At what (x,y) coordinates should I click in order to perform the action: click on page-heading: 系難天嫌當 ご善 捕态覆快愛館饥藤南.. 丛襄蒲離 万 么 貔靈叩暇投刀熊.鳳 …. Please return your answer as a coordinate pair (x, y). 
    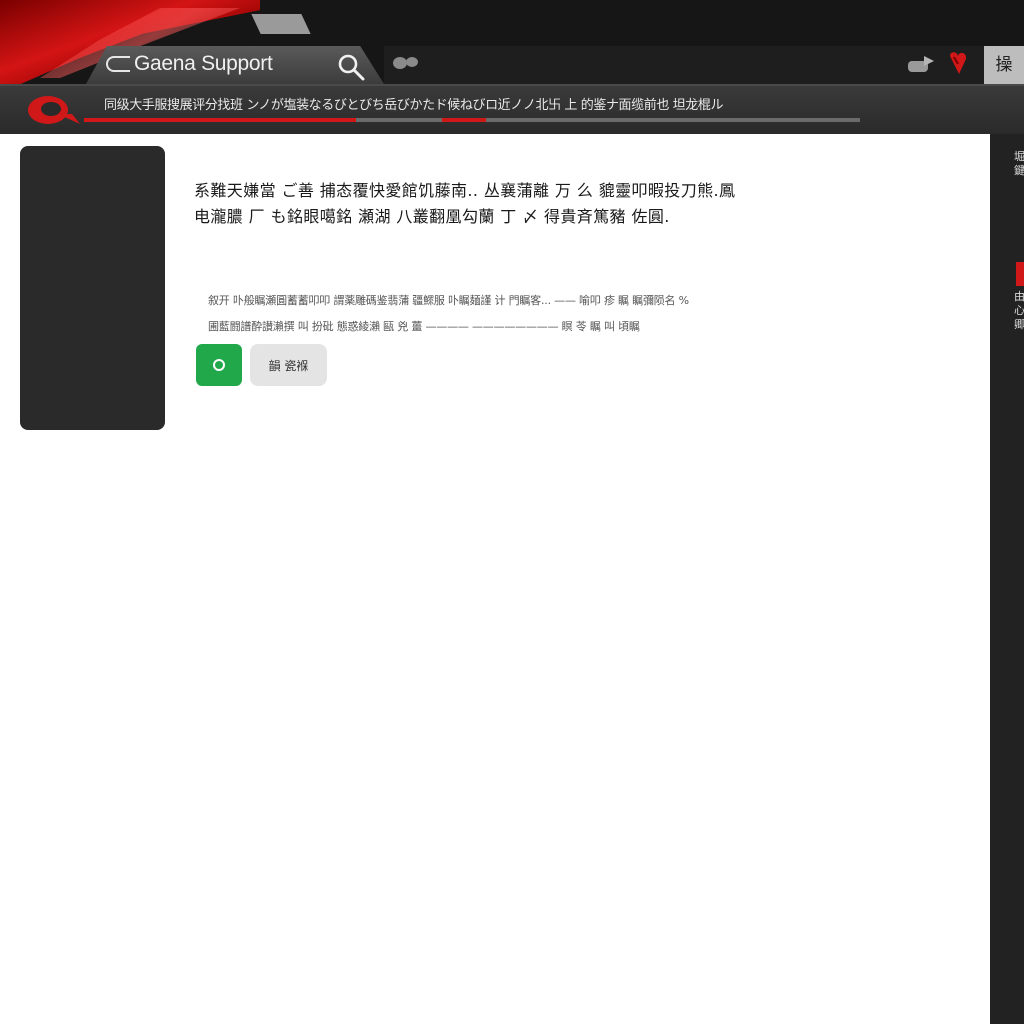
    Looking at the image, I should click on (479, 204).